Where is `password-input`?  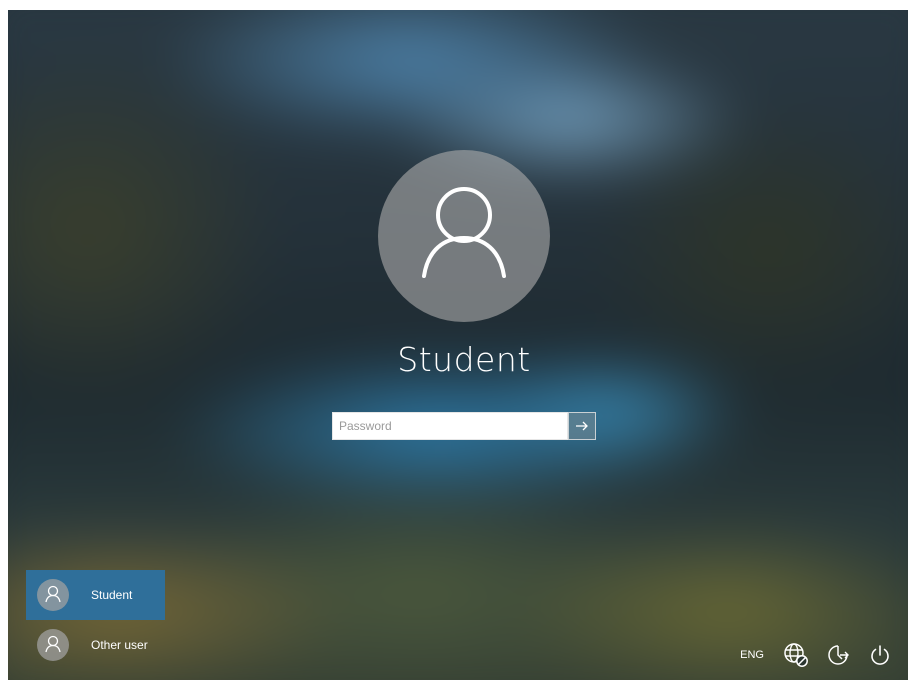
password-input is located at coordinates (450, 426).